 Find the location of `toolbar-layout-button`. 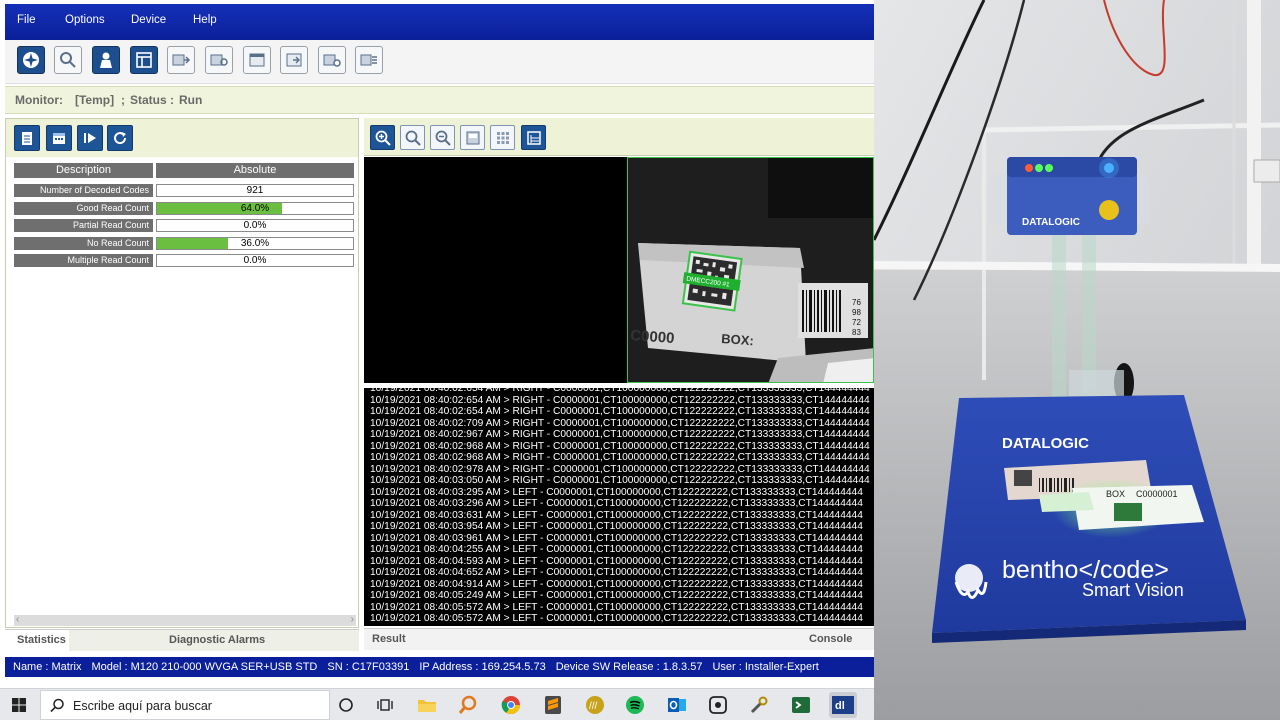

toolbar-layout-button is located at coordinates (144, 60).